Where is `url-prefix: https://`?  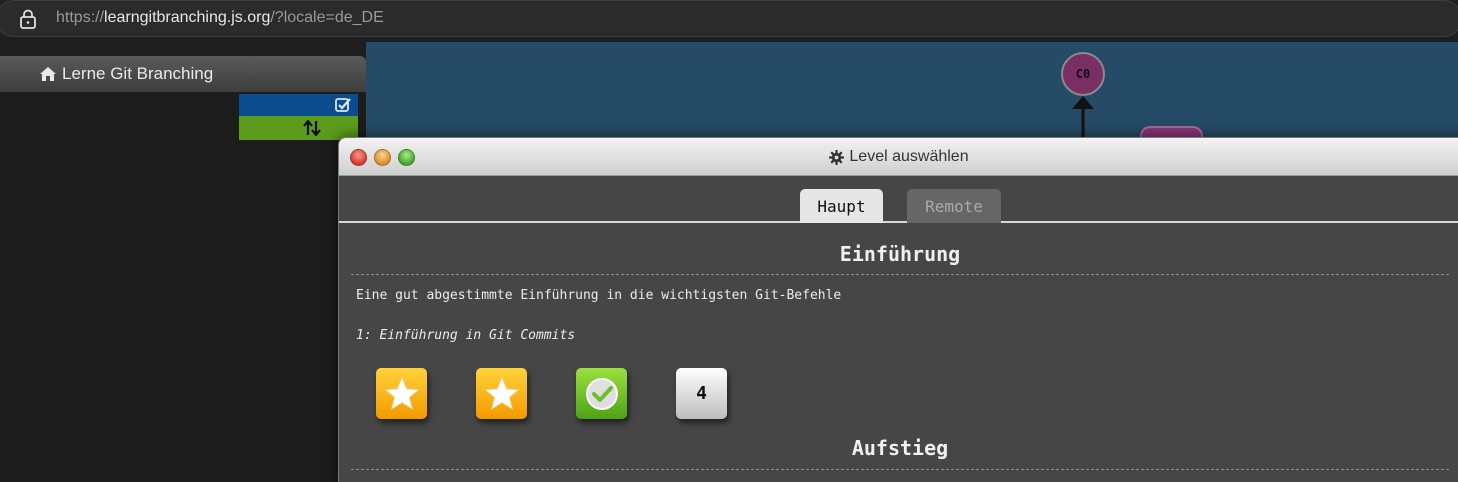 url-prefix: https:// is located at coordinates (80, 17).